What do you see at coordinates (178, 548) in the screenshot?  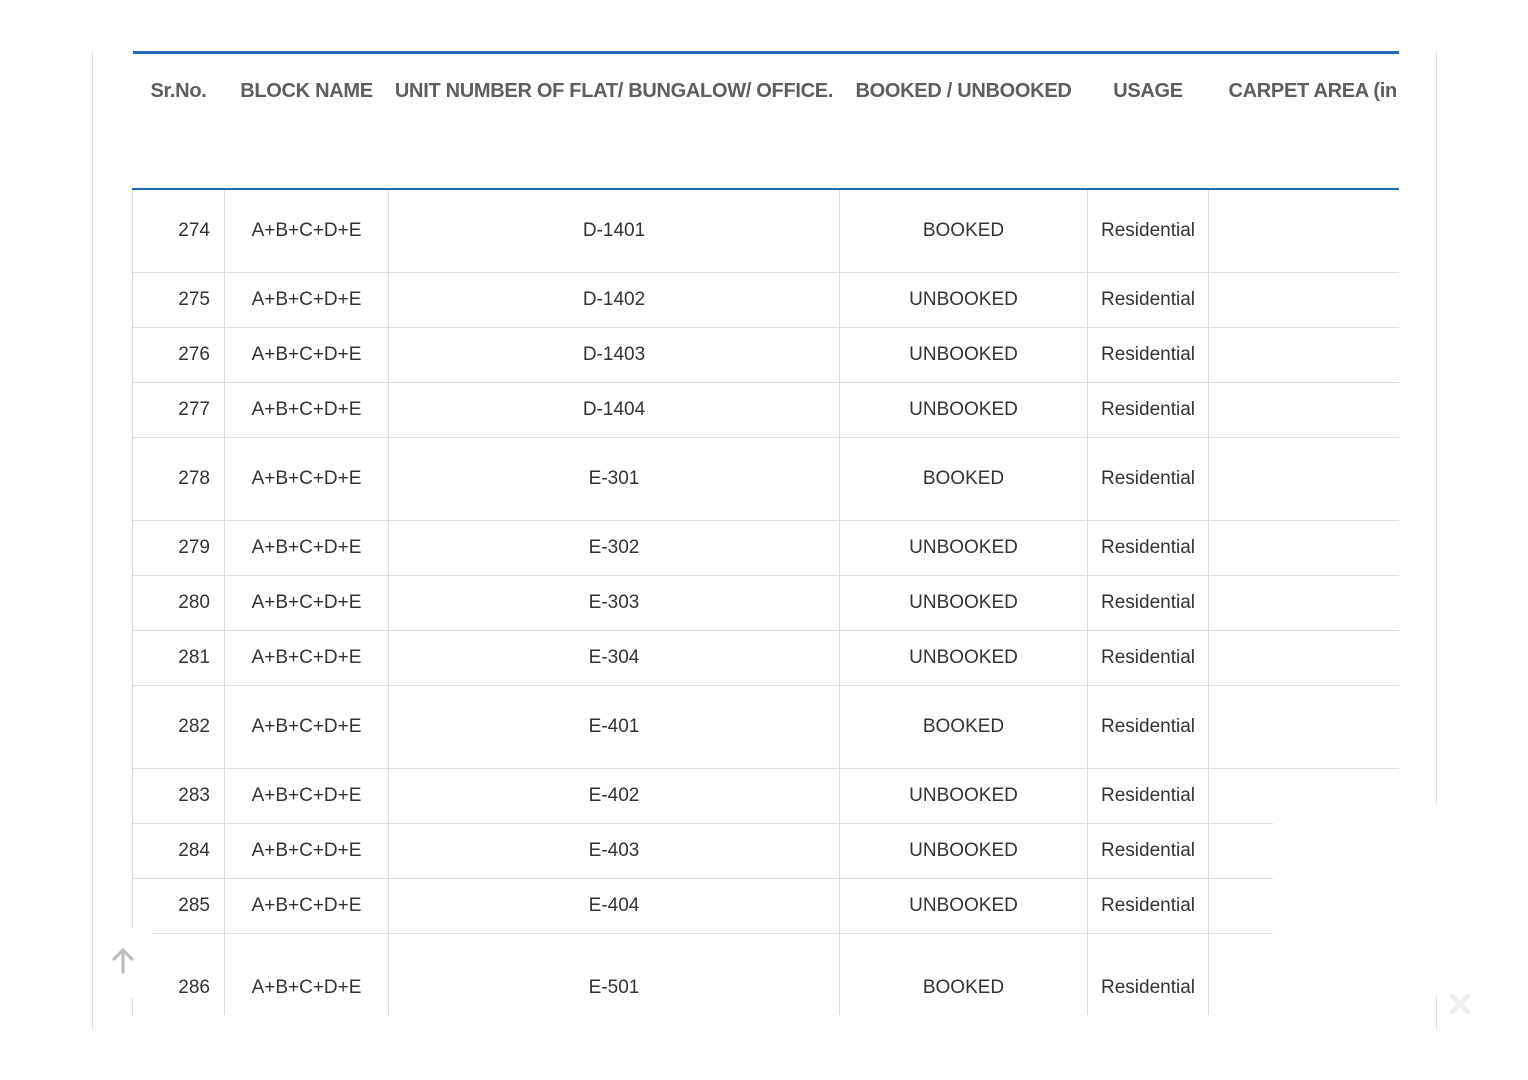 I see `cell-sr-no: 279` at bounding box center [178, 548].